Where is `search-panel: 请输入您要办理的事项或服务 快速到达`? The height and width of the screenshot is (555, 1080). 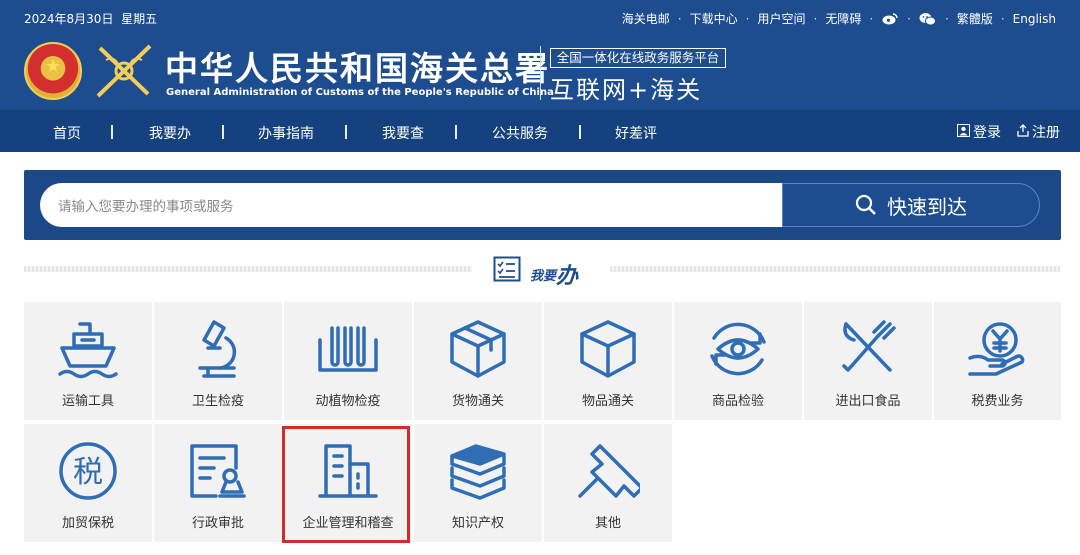 search-panel: 请输入您要办理的事项或服务 快速到达 is located at coordinates (542, 205).